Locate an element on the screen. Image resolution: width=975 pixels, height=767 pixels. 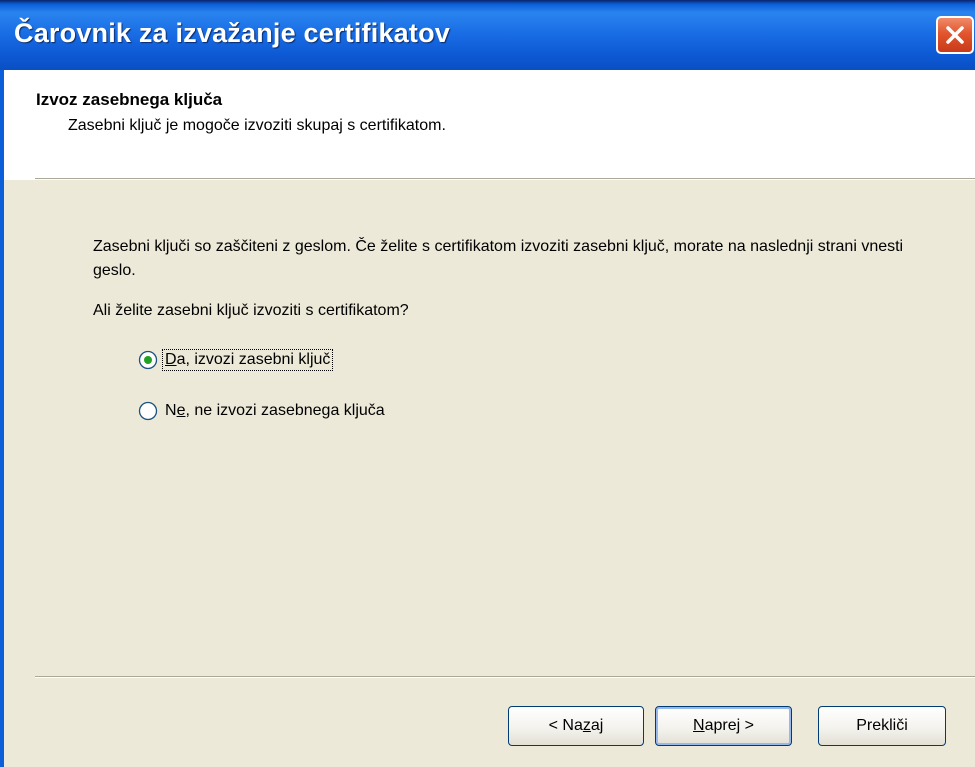
close-icon is located at coordinates (955, 35).